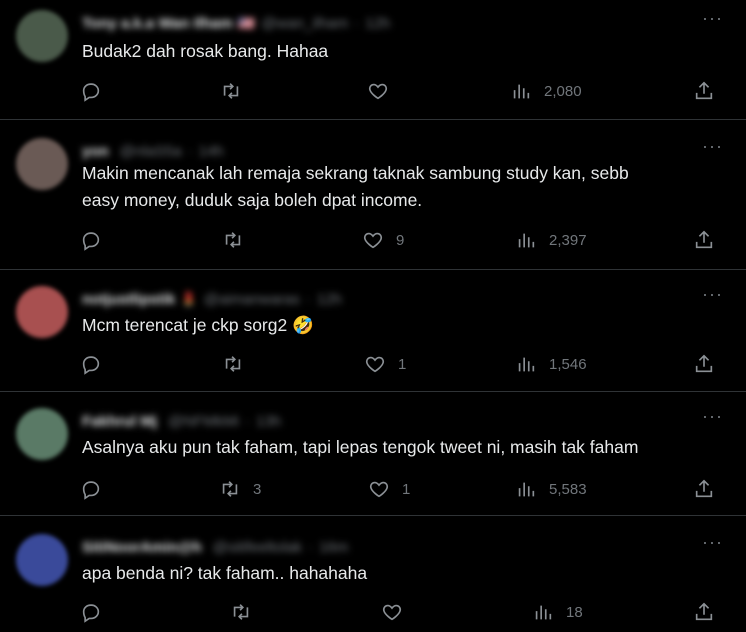 The image size is (746, 632). I want to click on tweet-header: yon @nlaS5a · 14h, so click(153, 151).